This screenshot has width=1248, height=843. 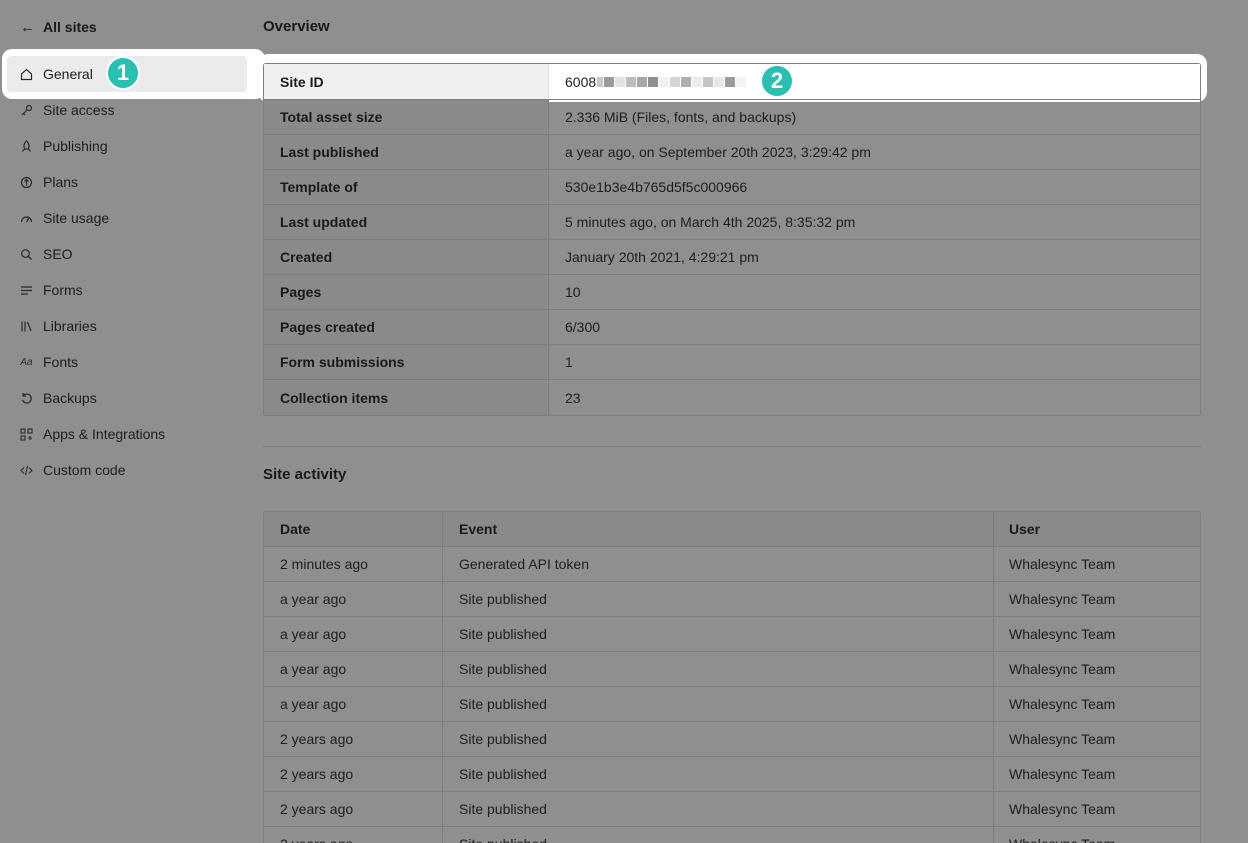 I want to click on row-key: Last published, so click(x=406, y=152).